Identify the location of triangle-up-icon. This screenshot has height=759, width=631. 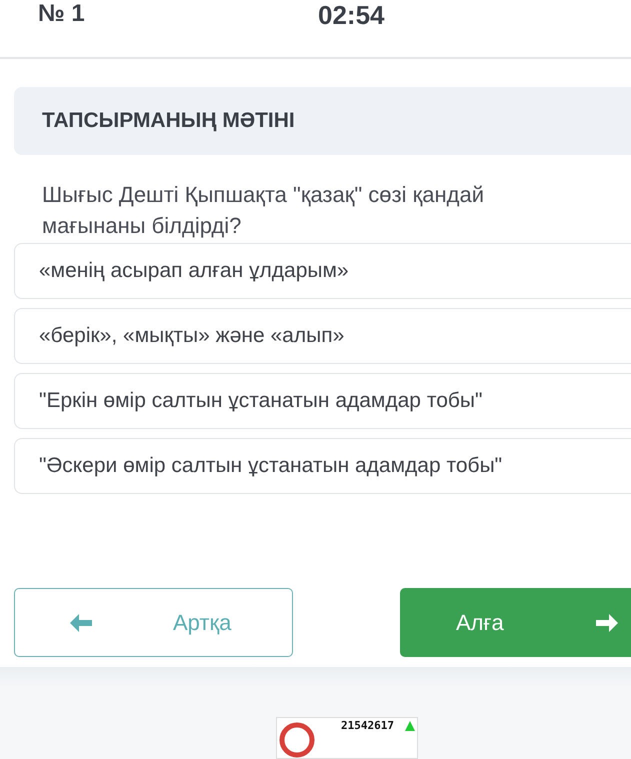
(410, 726).